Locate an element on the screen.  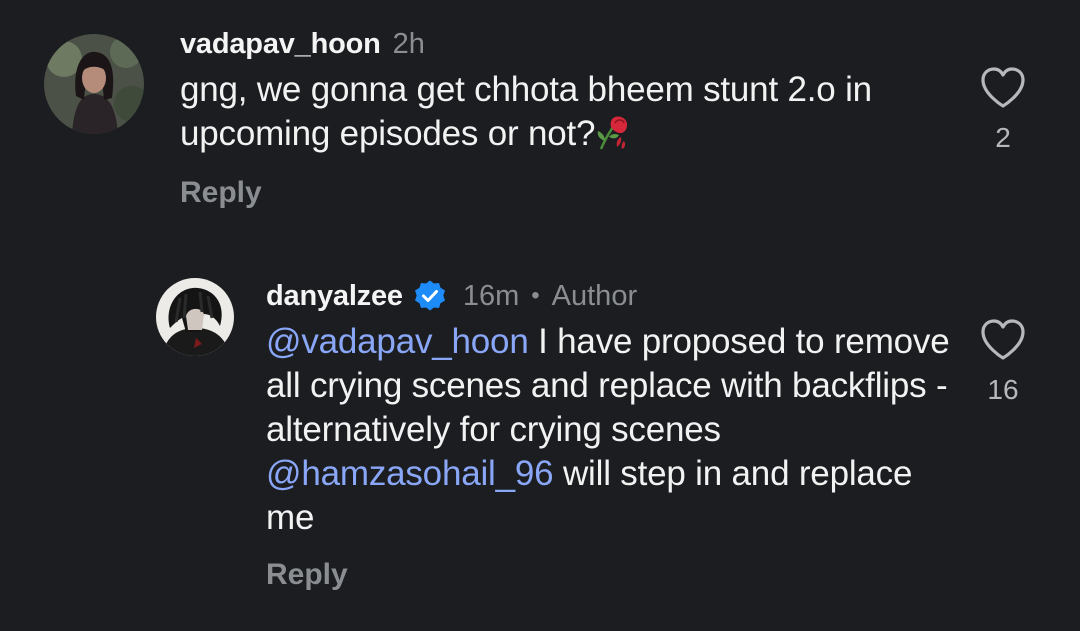
wilted-rose-icon is located at coordinates (613, 133).